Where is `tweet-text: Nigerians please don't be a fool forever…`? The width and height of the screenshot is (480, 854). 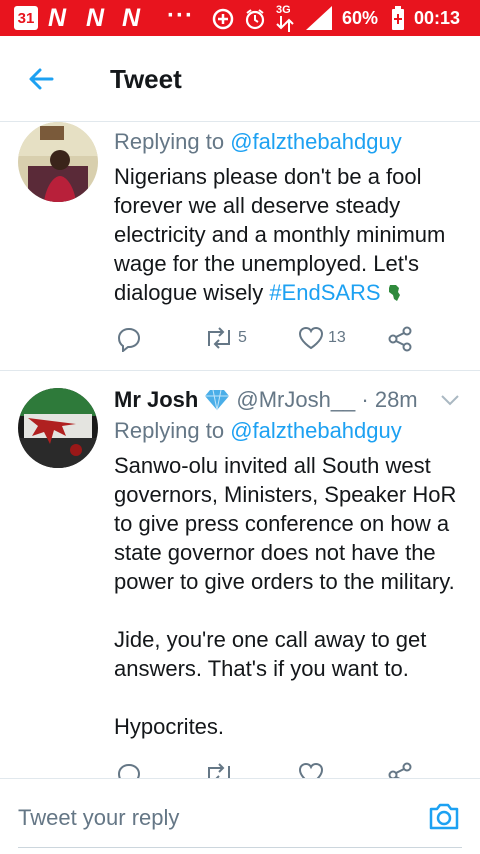
tweet-text: Nigerians please don't be a fool forever… is located at coordinates (289, 234).